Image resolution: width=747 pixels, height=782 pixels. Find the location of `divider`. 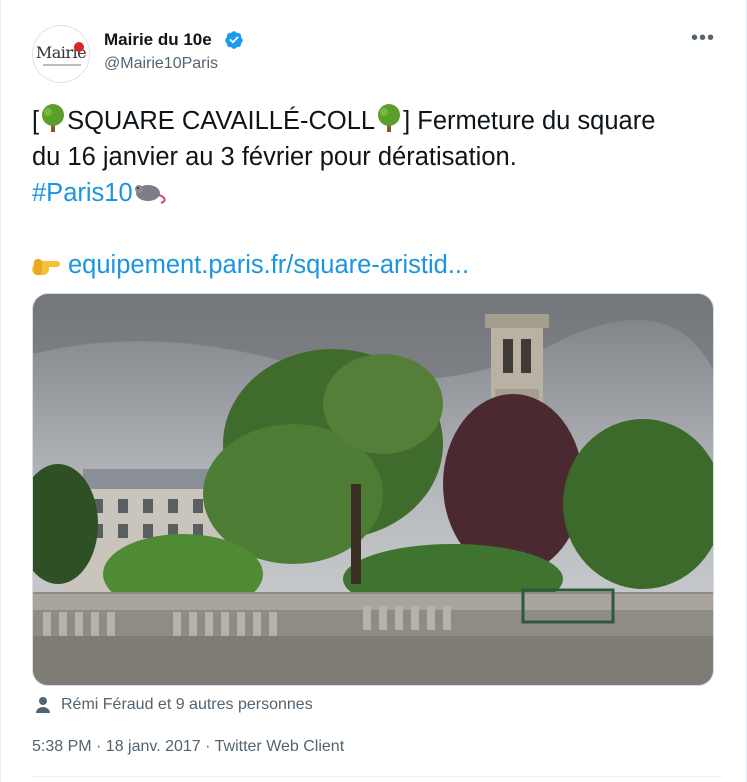

divider is located at coordinates (377, 776).